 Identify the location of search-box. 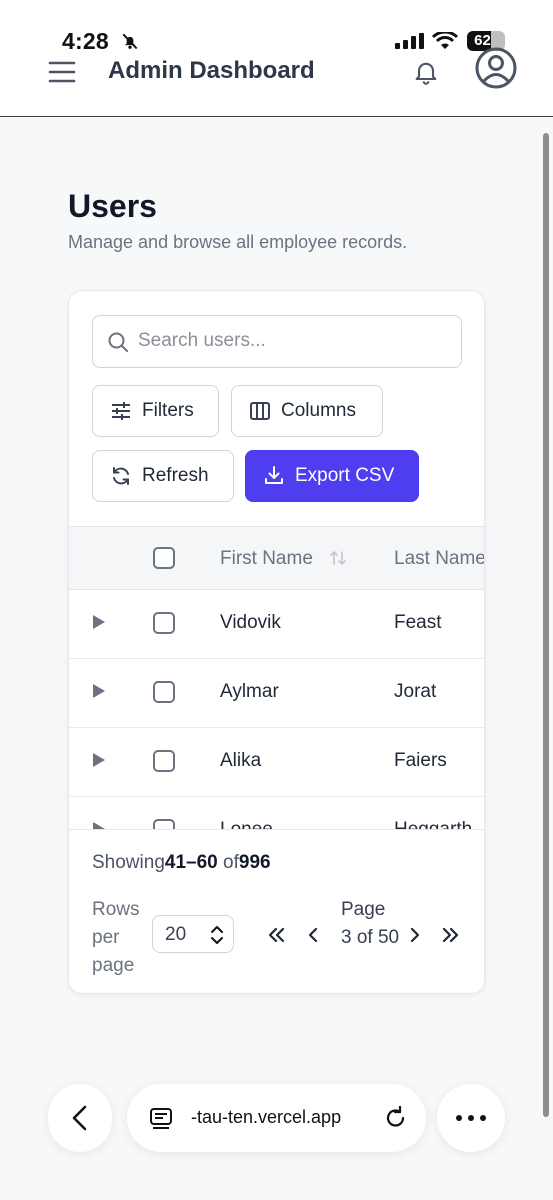
(277, 341).